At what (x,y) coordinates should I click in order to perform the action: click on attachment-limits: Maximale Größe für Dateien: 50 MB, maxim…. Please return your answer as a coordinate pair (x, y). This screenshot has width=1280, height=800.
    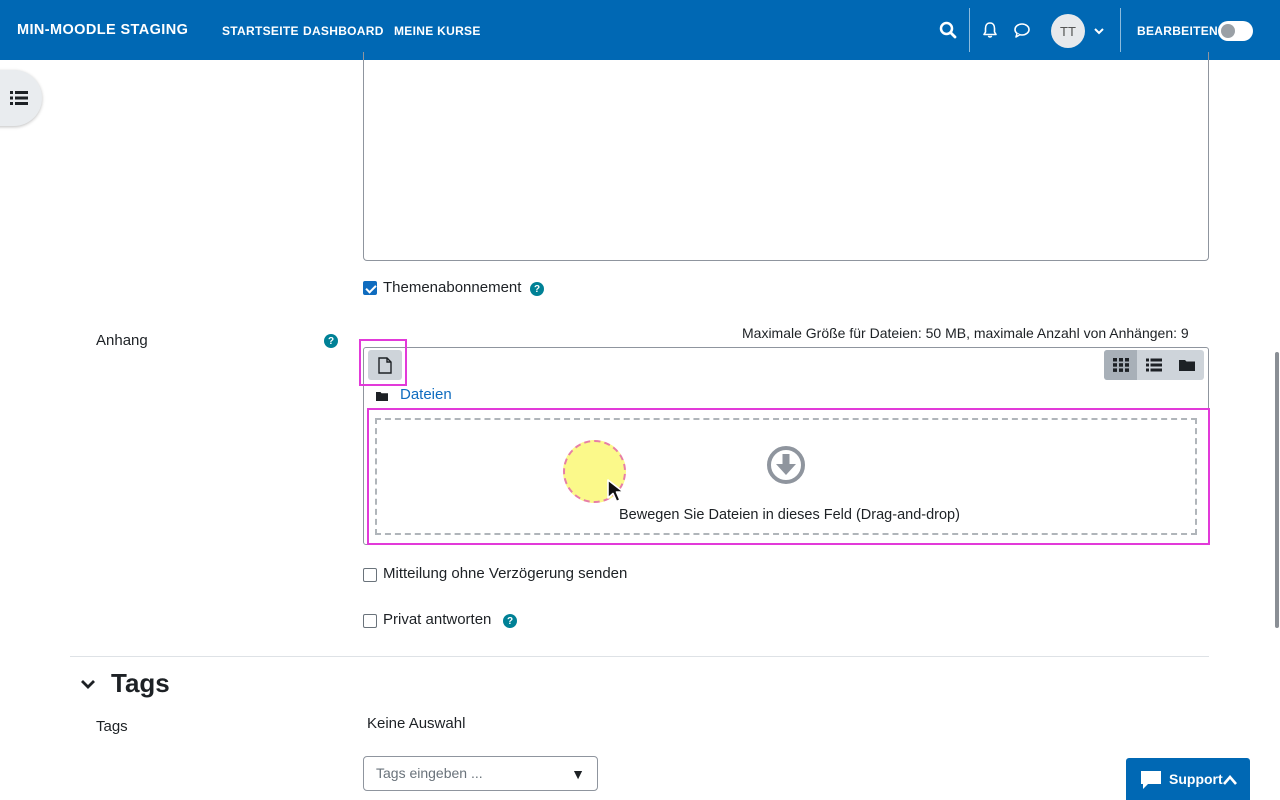
    Looking at the image, I should click on (965, 333).